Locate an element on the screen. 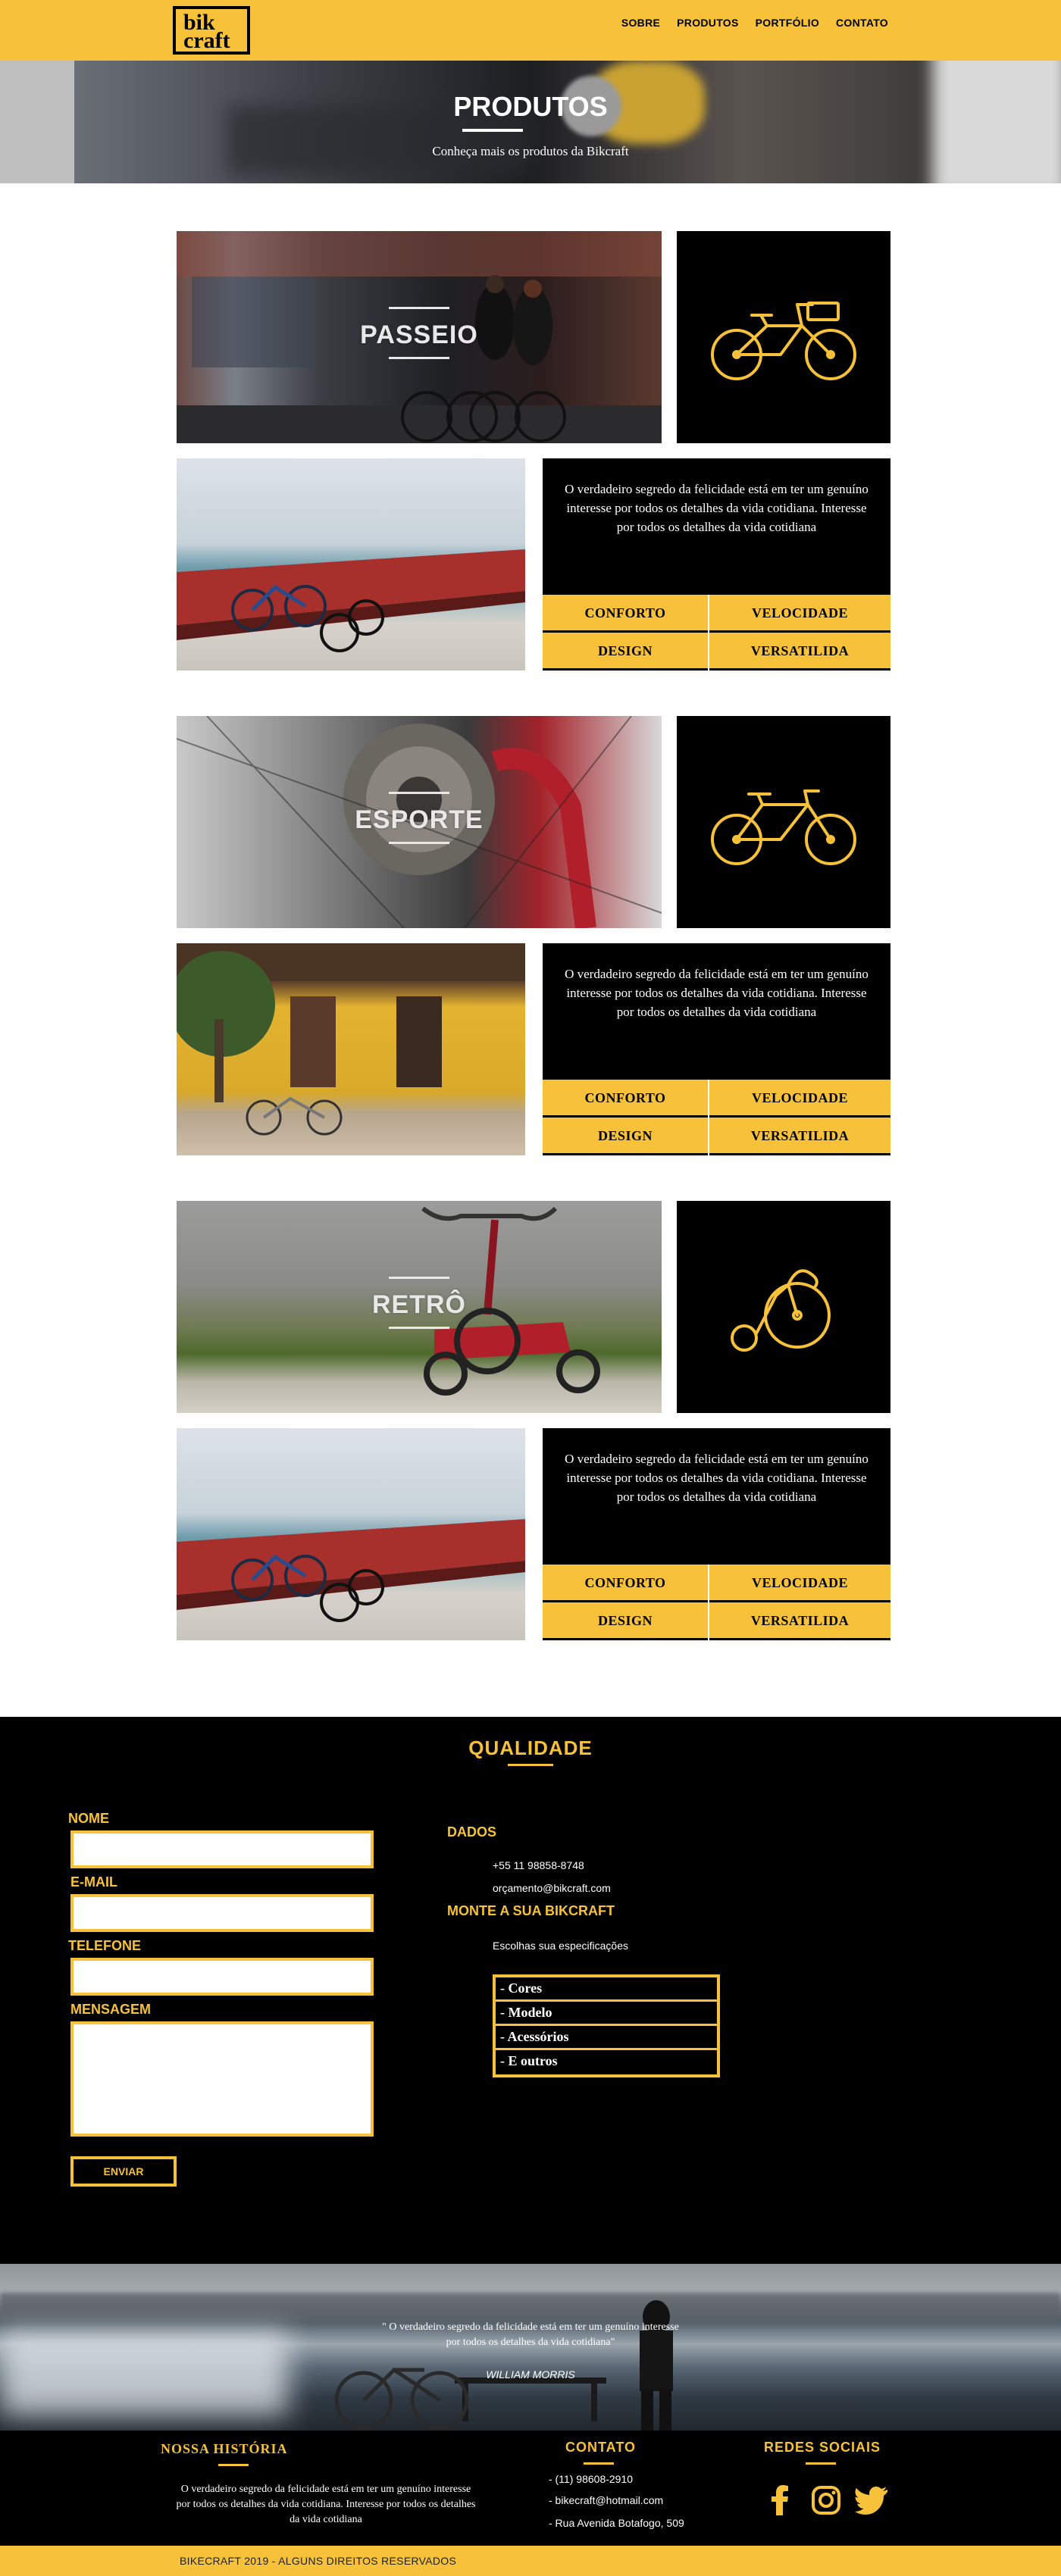 This screenshot has width=1061, height=2576. footer-contact-title: CONTATO is located at coordinates (601, 2447).